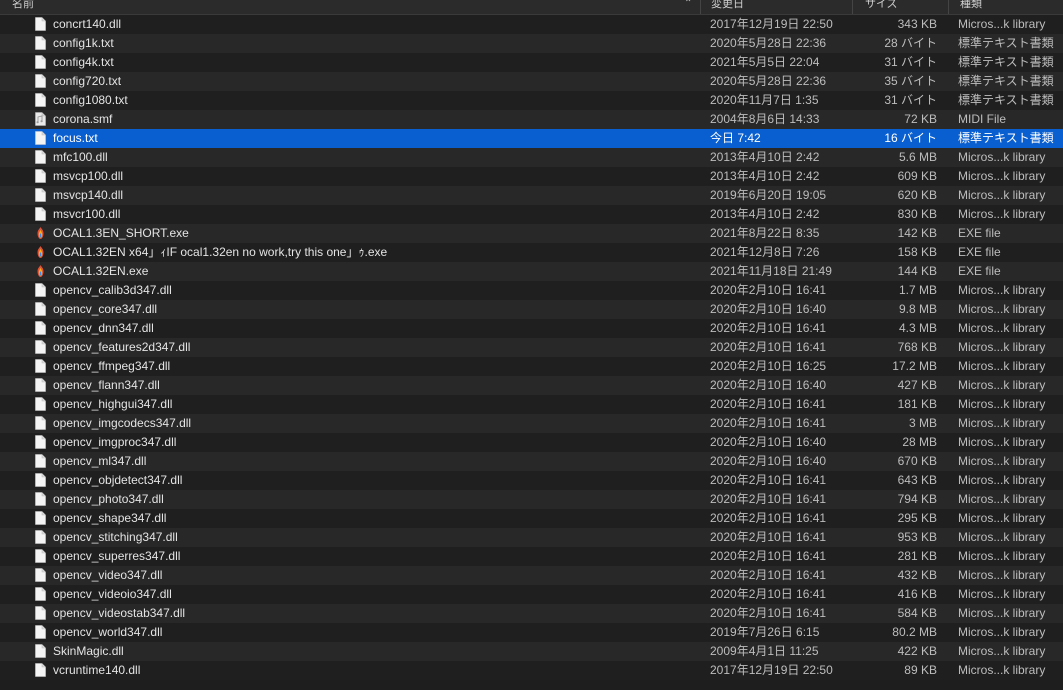  What do you see at coordinates (771, 271) in the screenshot?
I see `file-modified-date: 2021年11月18日 21:49` at bounding box center [771, 271].